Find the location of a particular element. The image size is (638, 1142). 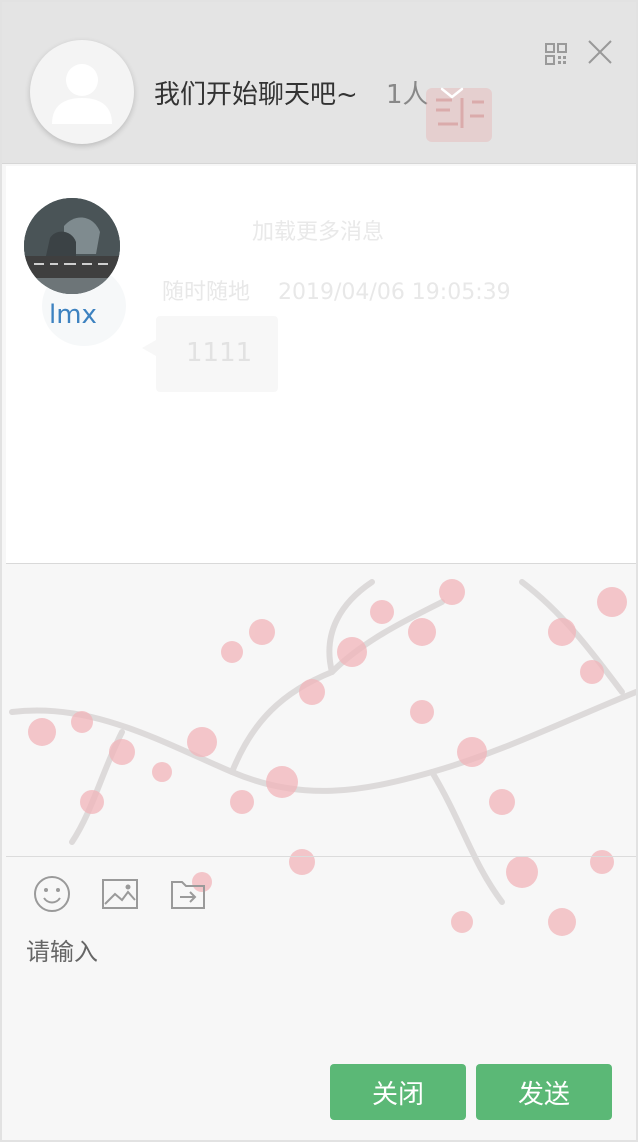

message-bubble: 1111 is located at coordinates (210, 354).